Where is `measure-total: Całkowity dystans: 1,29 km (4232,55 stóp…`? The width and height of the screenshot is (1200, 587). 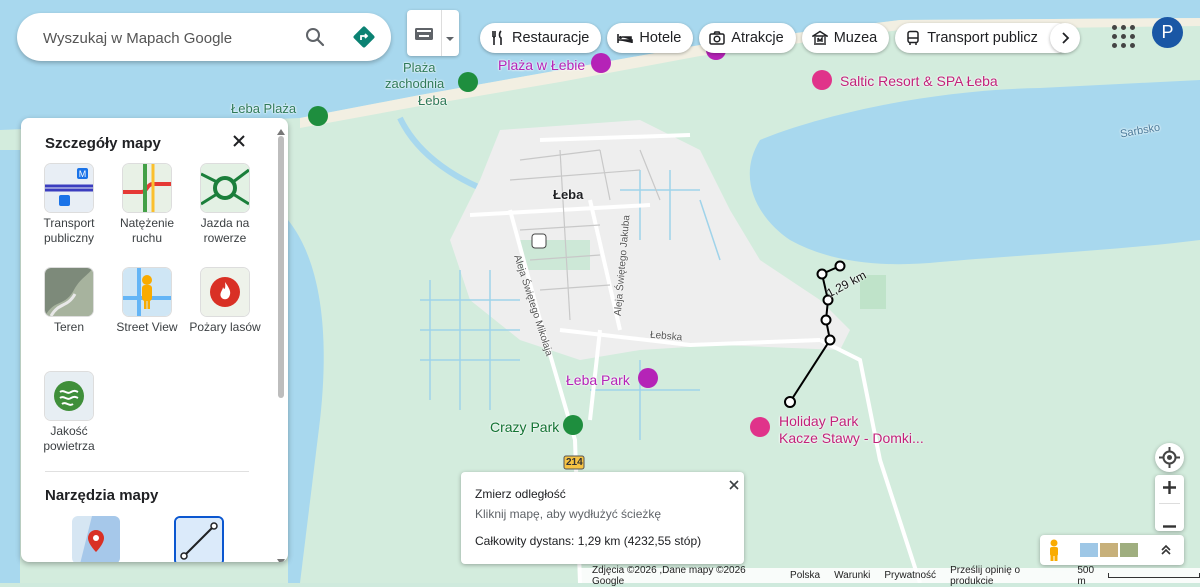
measure-total: Całkowity dystans: 1,29 km (4232,55 stóp… is located at coordinates (588, 541).